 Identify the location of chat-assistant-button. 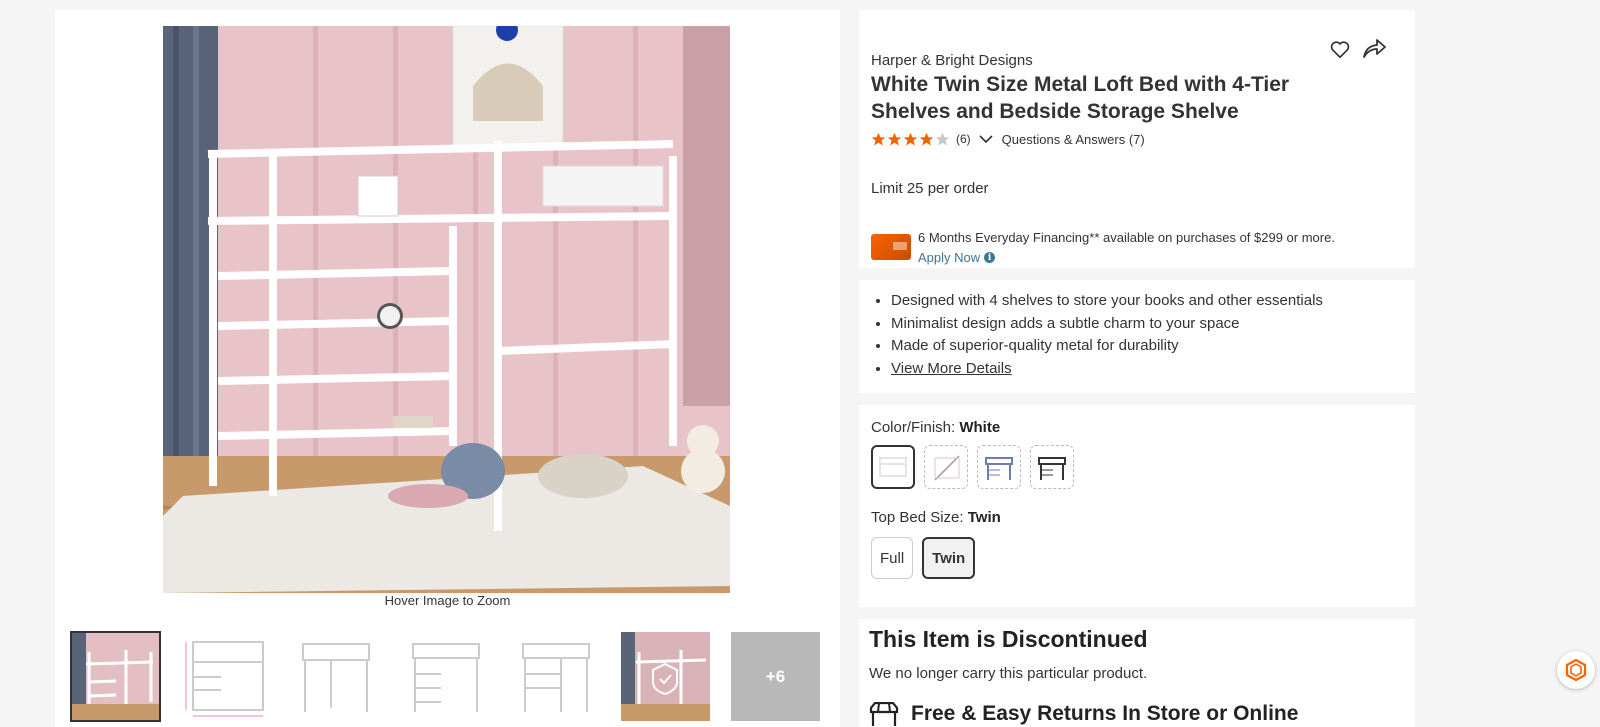
(1576, 670).